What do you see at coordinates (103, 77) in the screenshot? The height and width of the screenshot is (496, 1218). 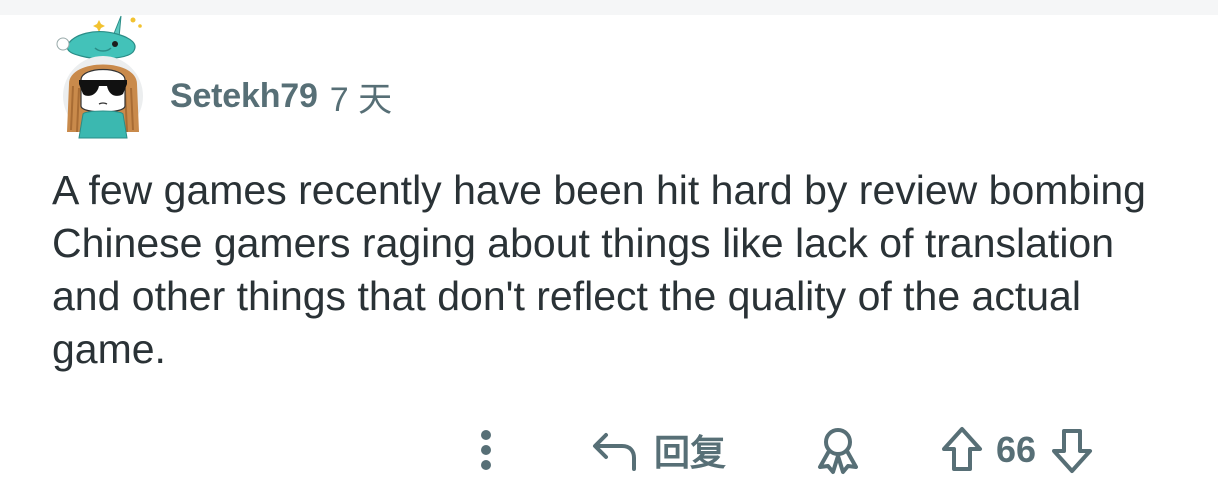 I see `avatar` at bounding box center [103, 77].